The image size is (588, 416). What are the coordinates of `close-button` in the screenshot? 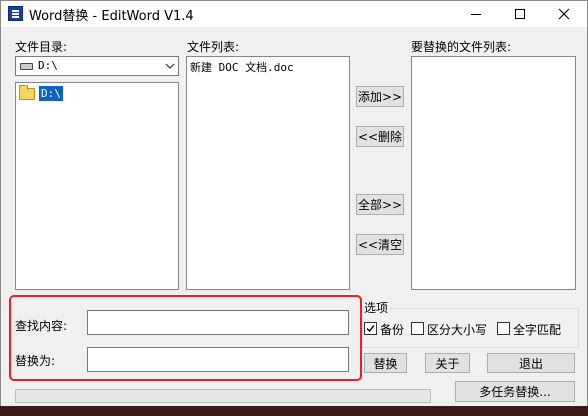 It's located at (564, 14).